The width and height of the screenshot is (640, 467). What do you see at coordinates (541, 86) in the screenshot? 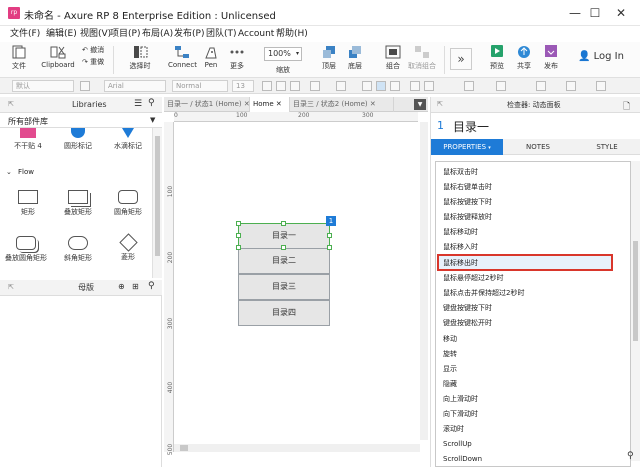
I see `line-style-icon` at bounding box center [541, 86].